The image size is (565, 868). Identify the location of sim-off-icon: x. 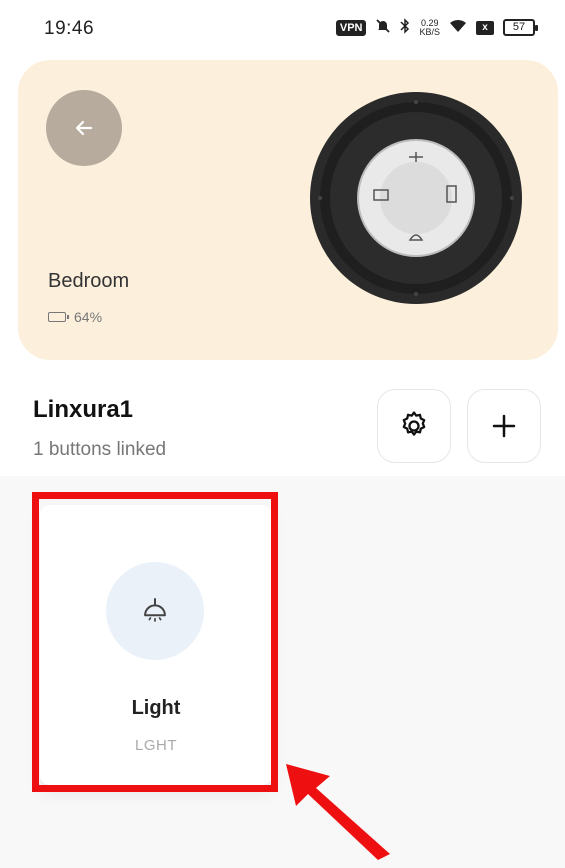
(485, 27).